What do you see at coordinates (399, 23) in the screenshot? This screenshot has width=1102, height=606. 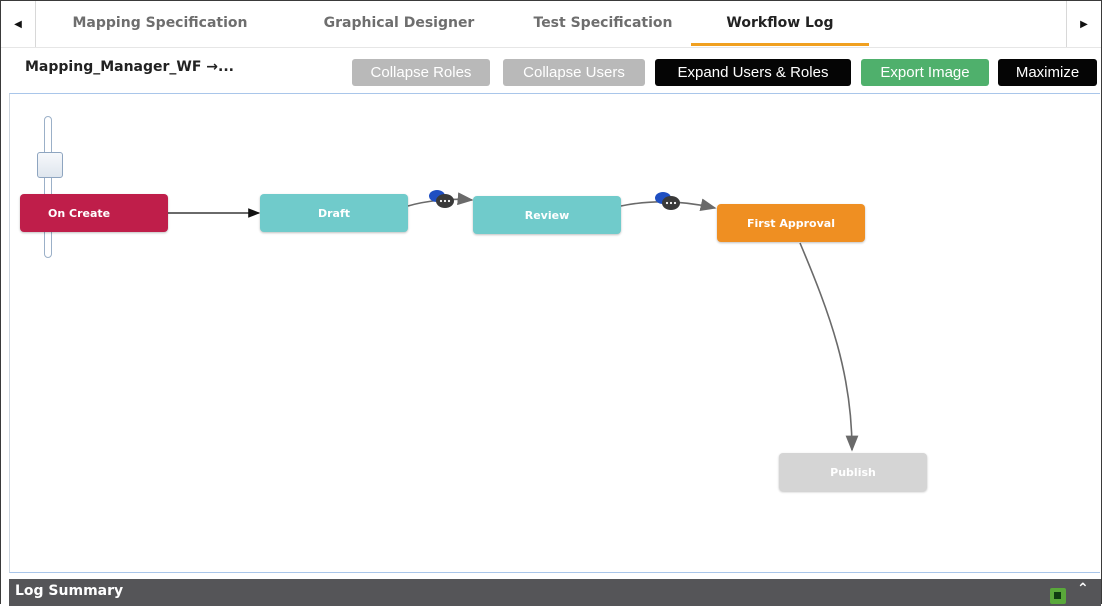 I see `tab-graphical-designer: Graphical Designer` at bounding box center [399, 23].